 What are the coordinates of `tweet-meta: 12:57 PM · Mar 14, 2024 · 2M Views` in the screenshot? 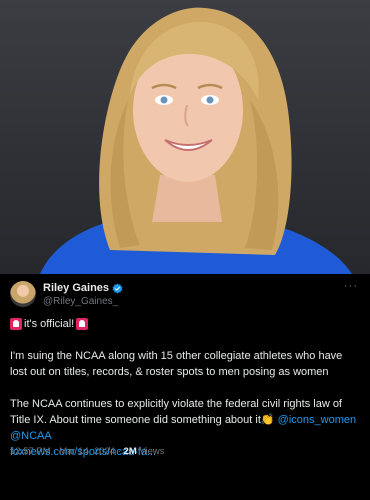 It's located at (87, 451).